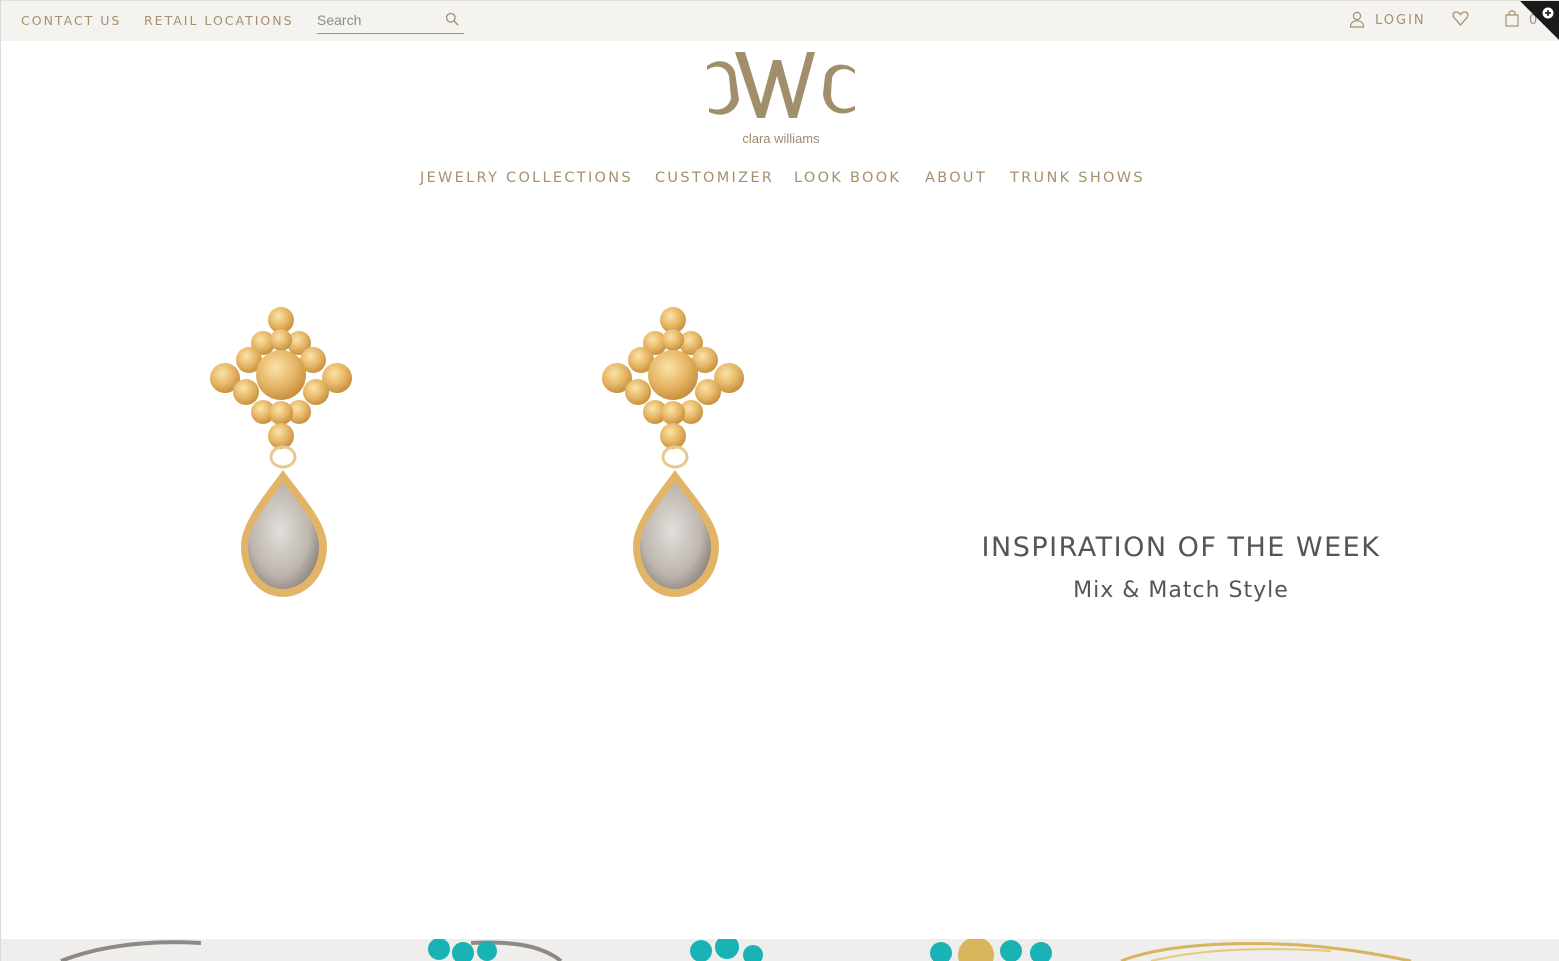  What do you see at coordinates (780, 20) in the screenshot?
I see `utility-bar: CONTACT US RETAIL LOCATIONS LOGIN 0` at bounding box center [780, 20].